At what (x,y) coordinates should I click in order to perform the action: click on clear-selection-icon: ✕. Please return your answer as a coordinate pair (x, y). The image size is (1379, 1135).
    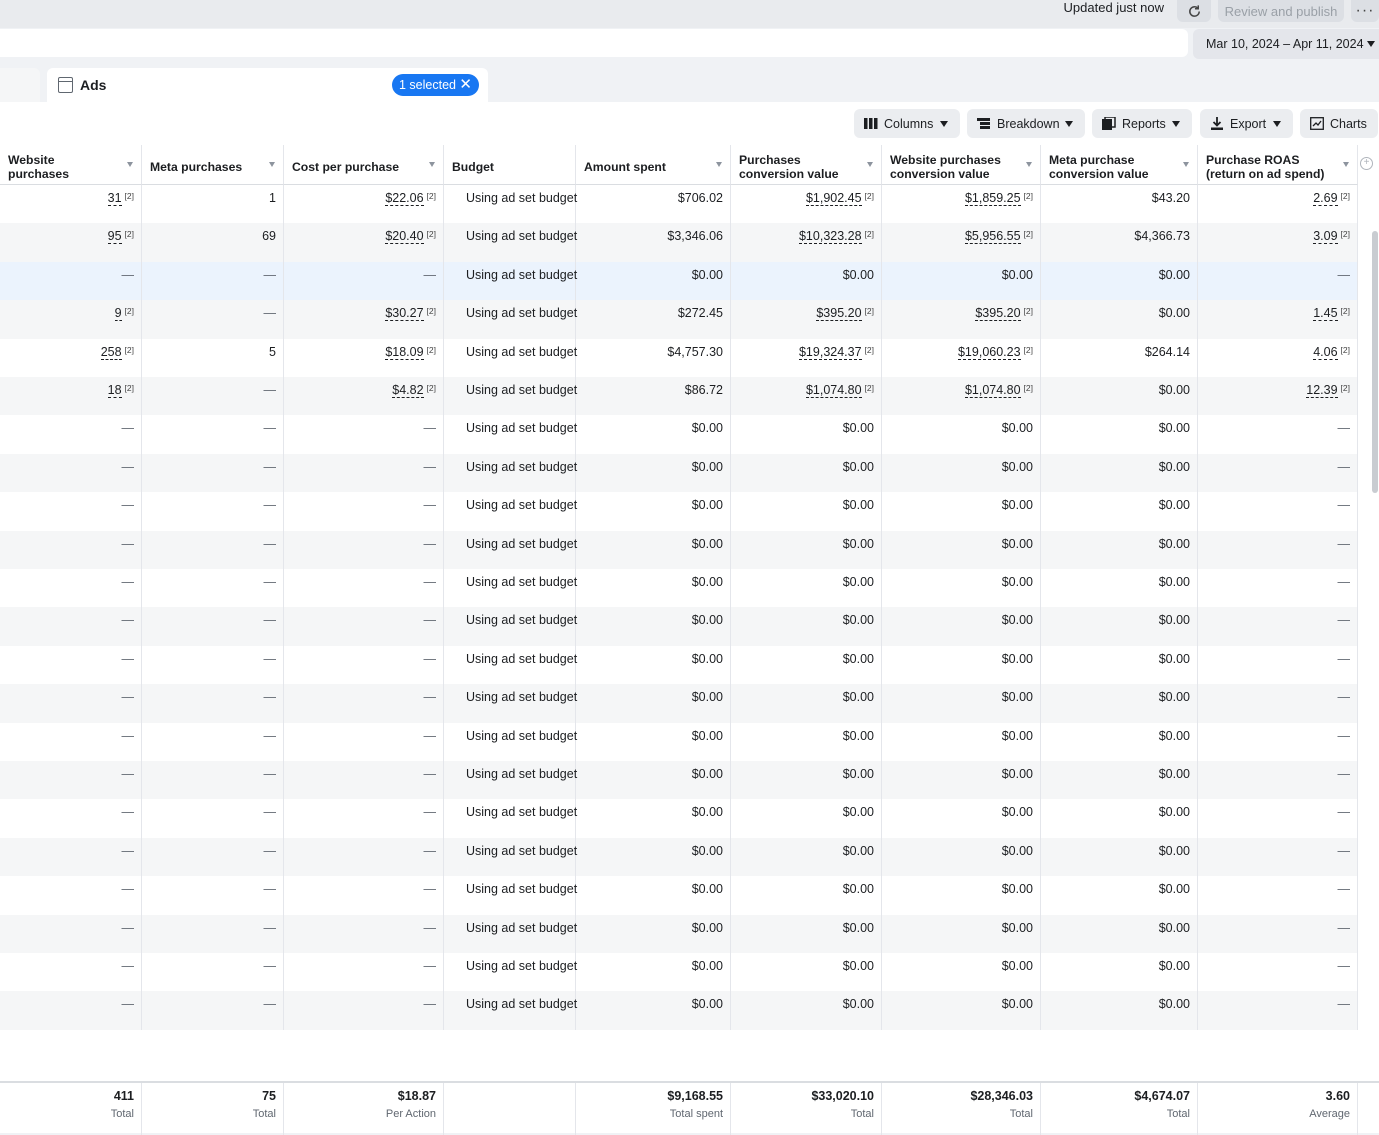
    Looking at the image, I should click on (465, 84).